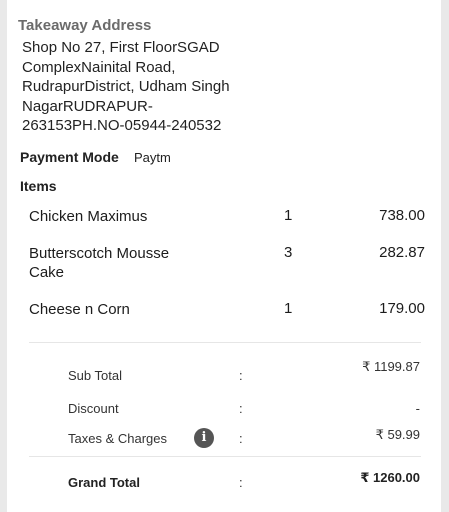  I want to click on payment-mode-value: Paytm, so click(152, 157).